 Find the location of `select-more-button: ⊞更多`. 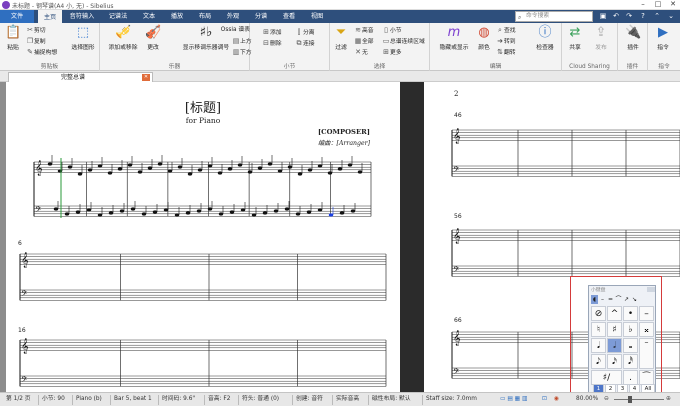

select-more-button: ⊞更多 is located at coordinates (392, 52).